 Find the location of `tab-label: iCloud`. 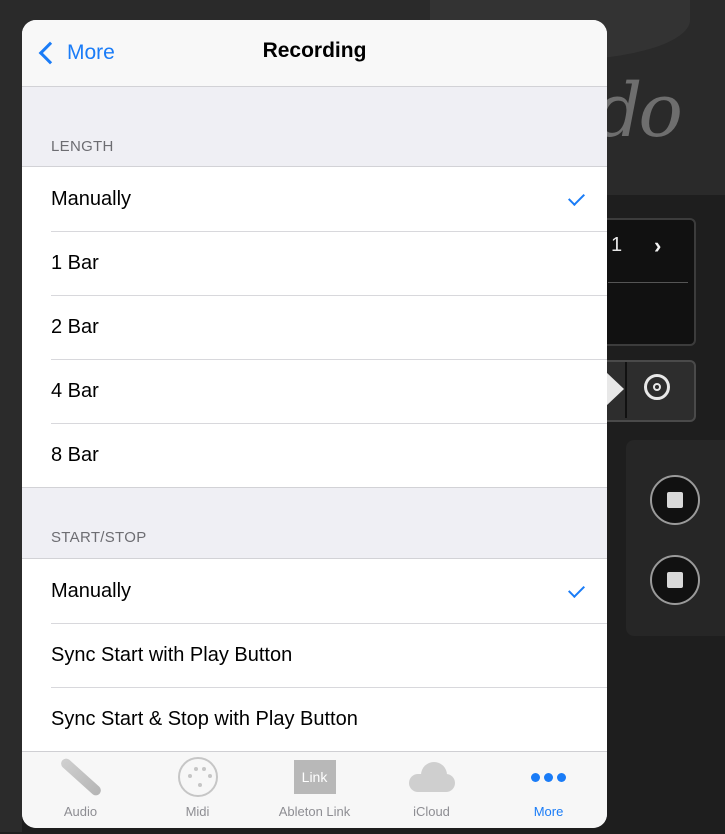

tab-label: iCloud is located at coordinates (431, 811).